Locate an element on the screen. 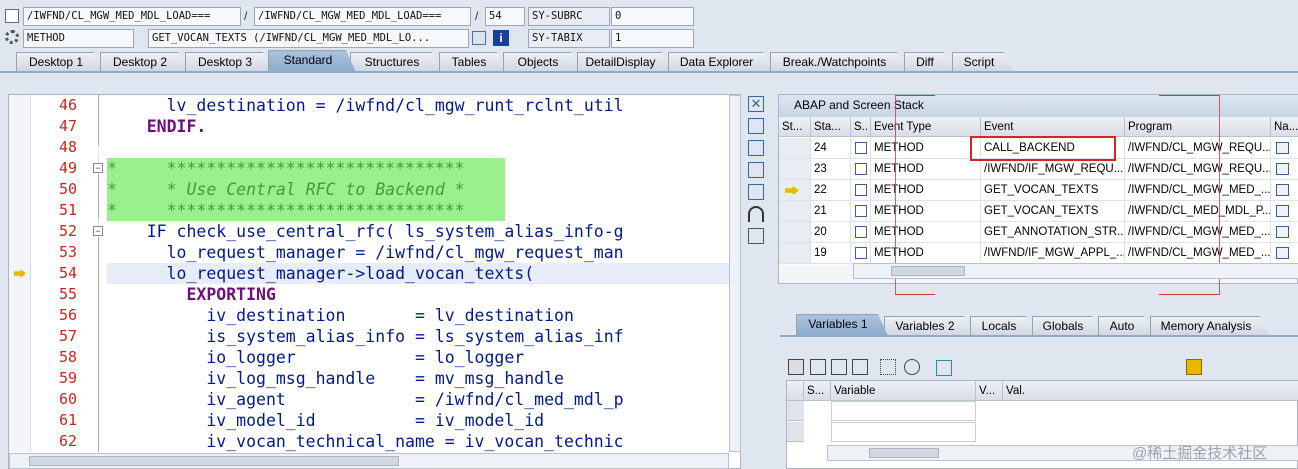 This screenshot has height=469, width=1298. tab-variables-1: Variables 1 is located at coordinates (842, 325).